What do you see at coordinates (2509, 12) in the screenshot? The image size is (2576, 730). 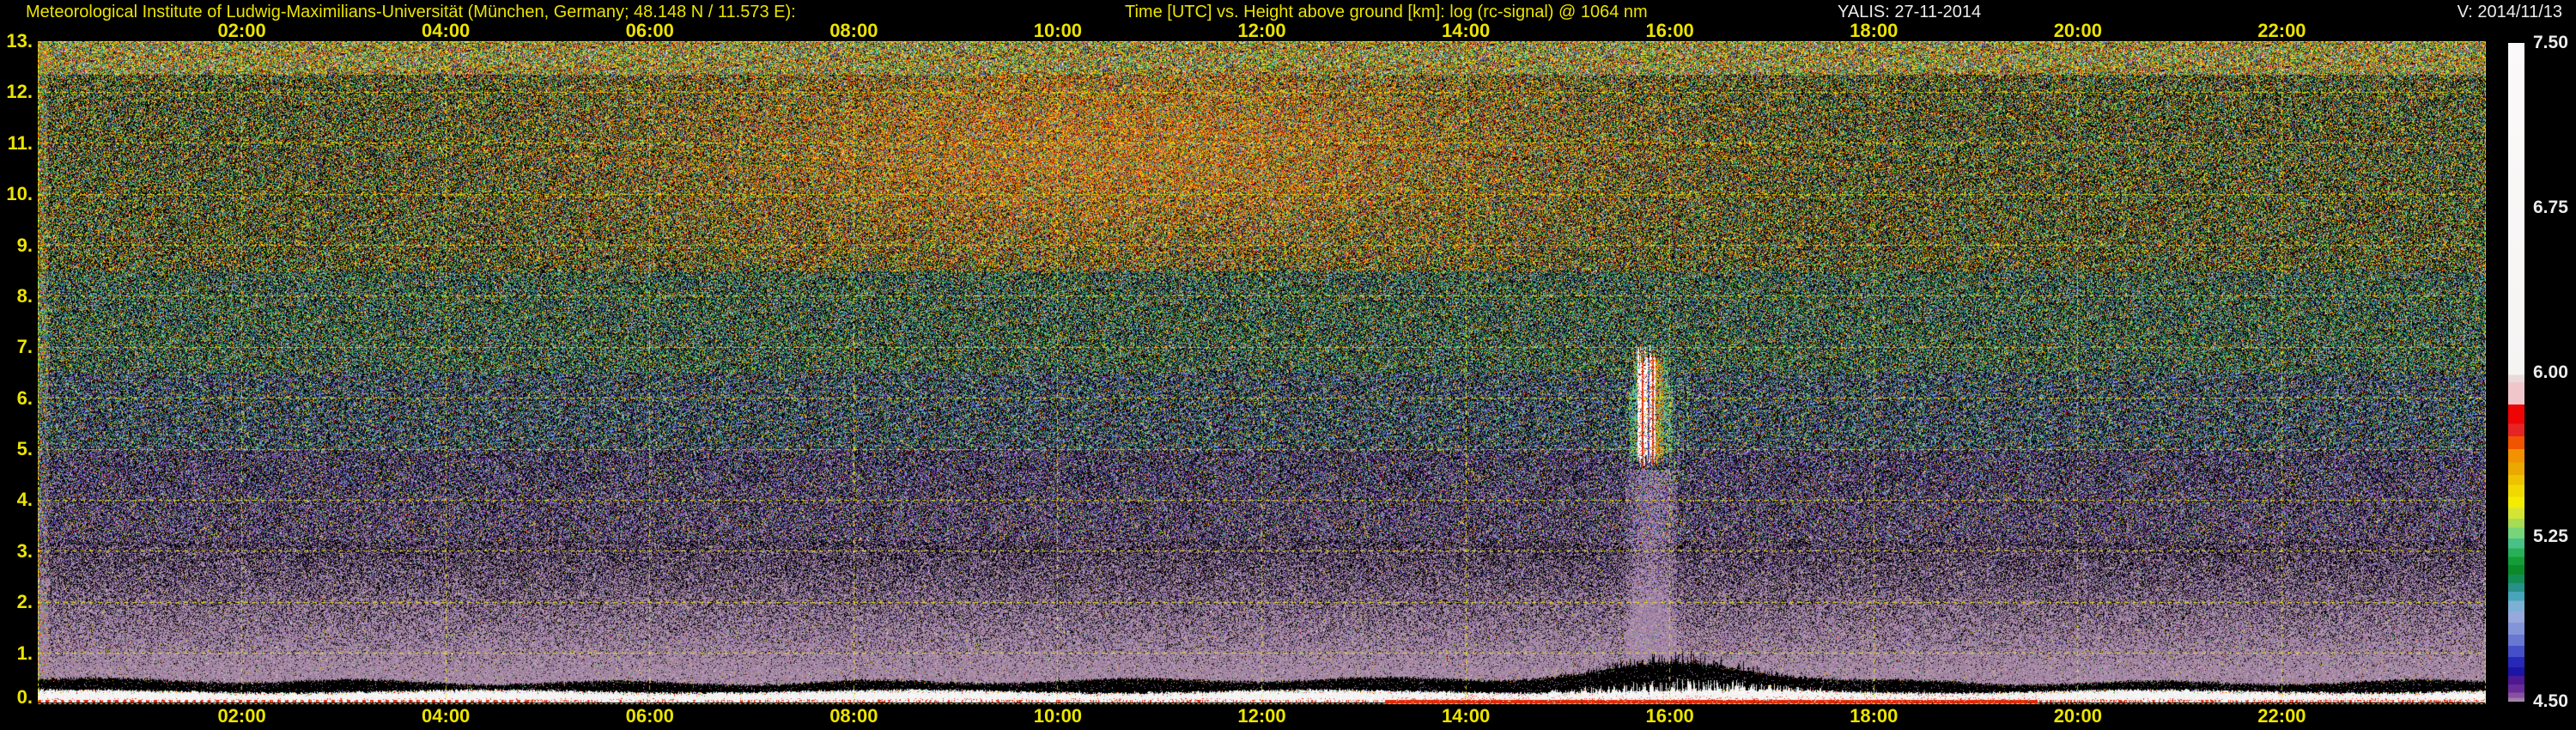 I see `version-label: V: 2014/11/13` at bounding box center [2509, 12].